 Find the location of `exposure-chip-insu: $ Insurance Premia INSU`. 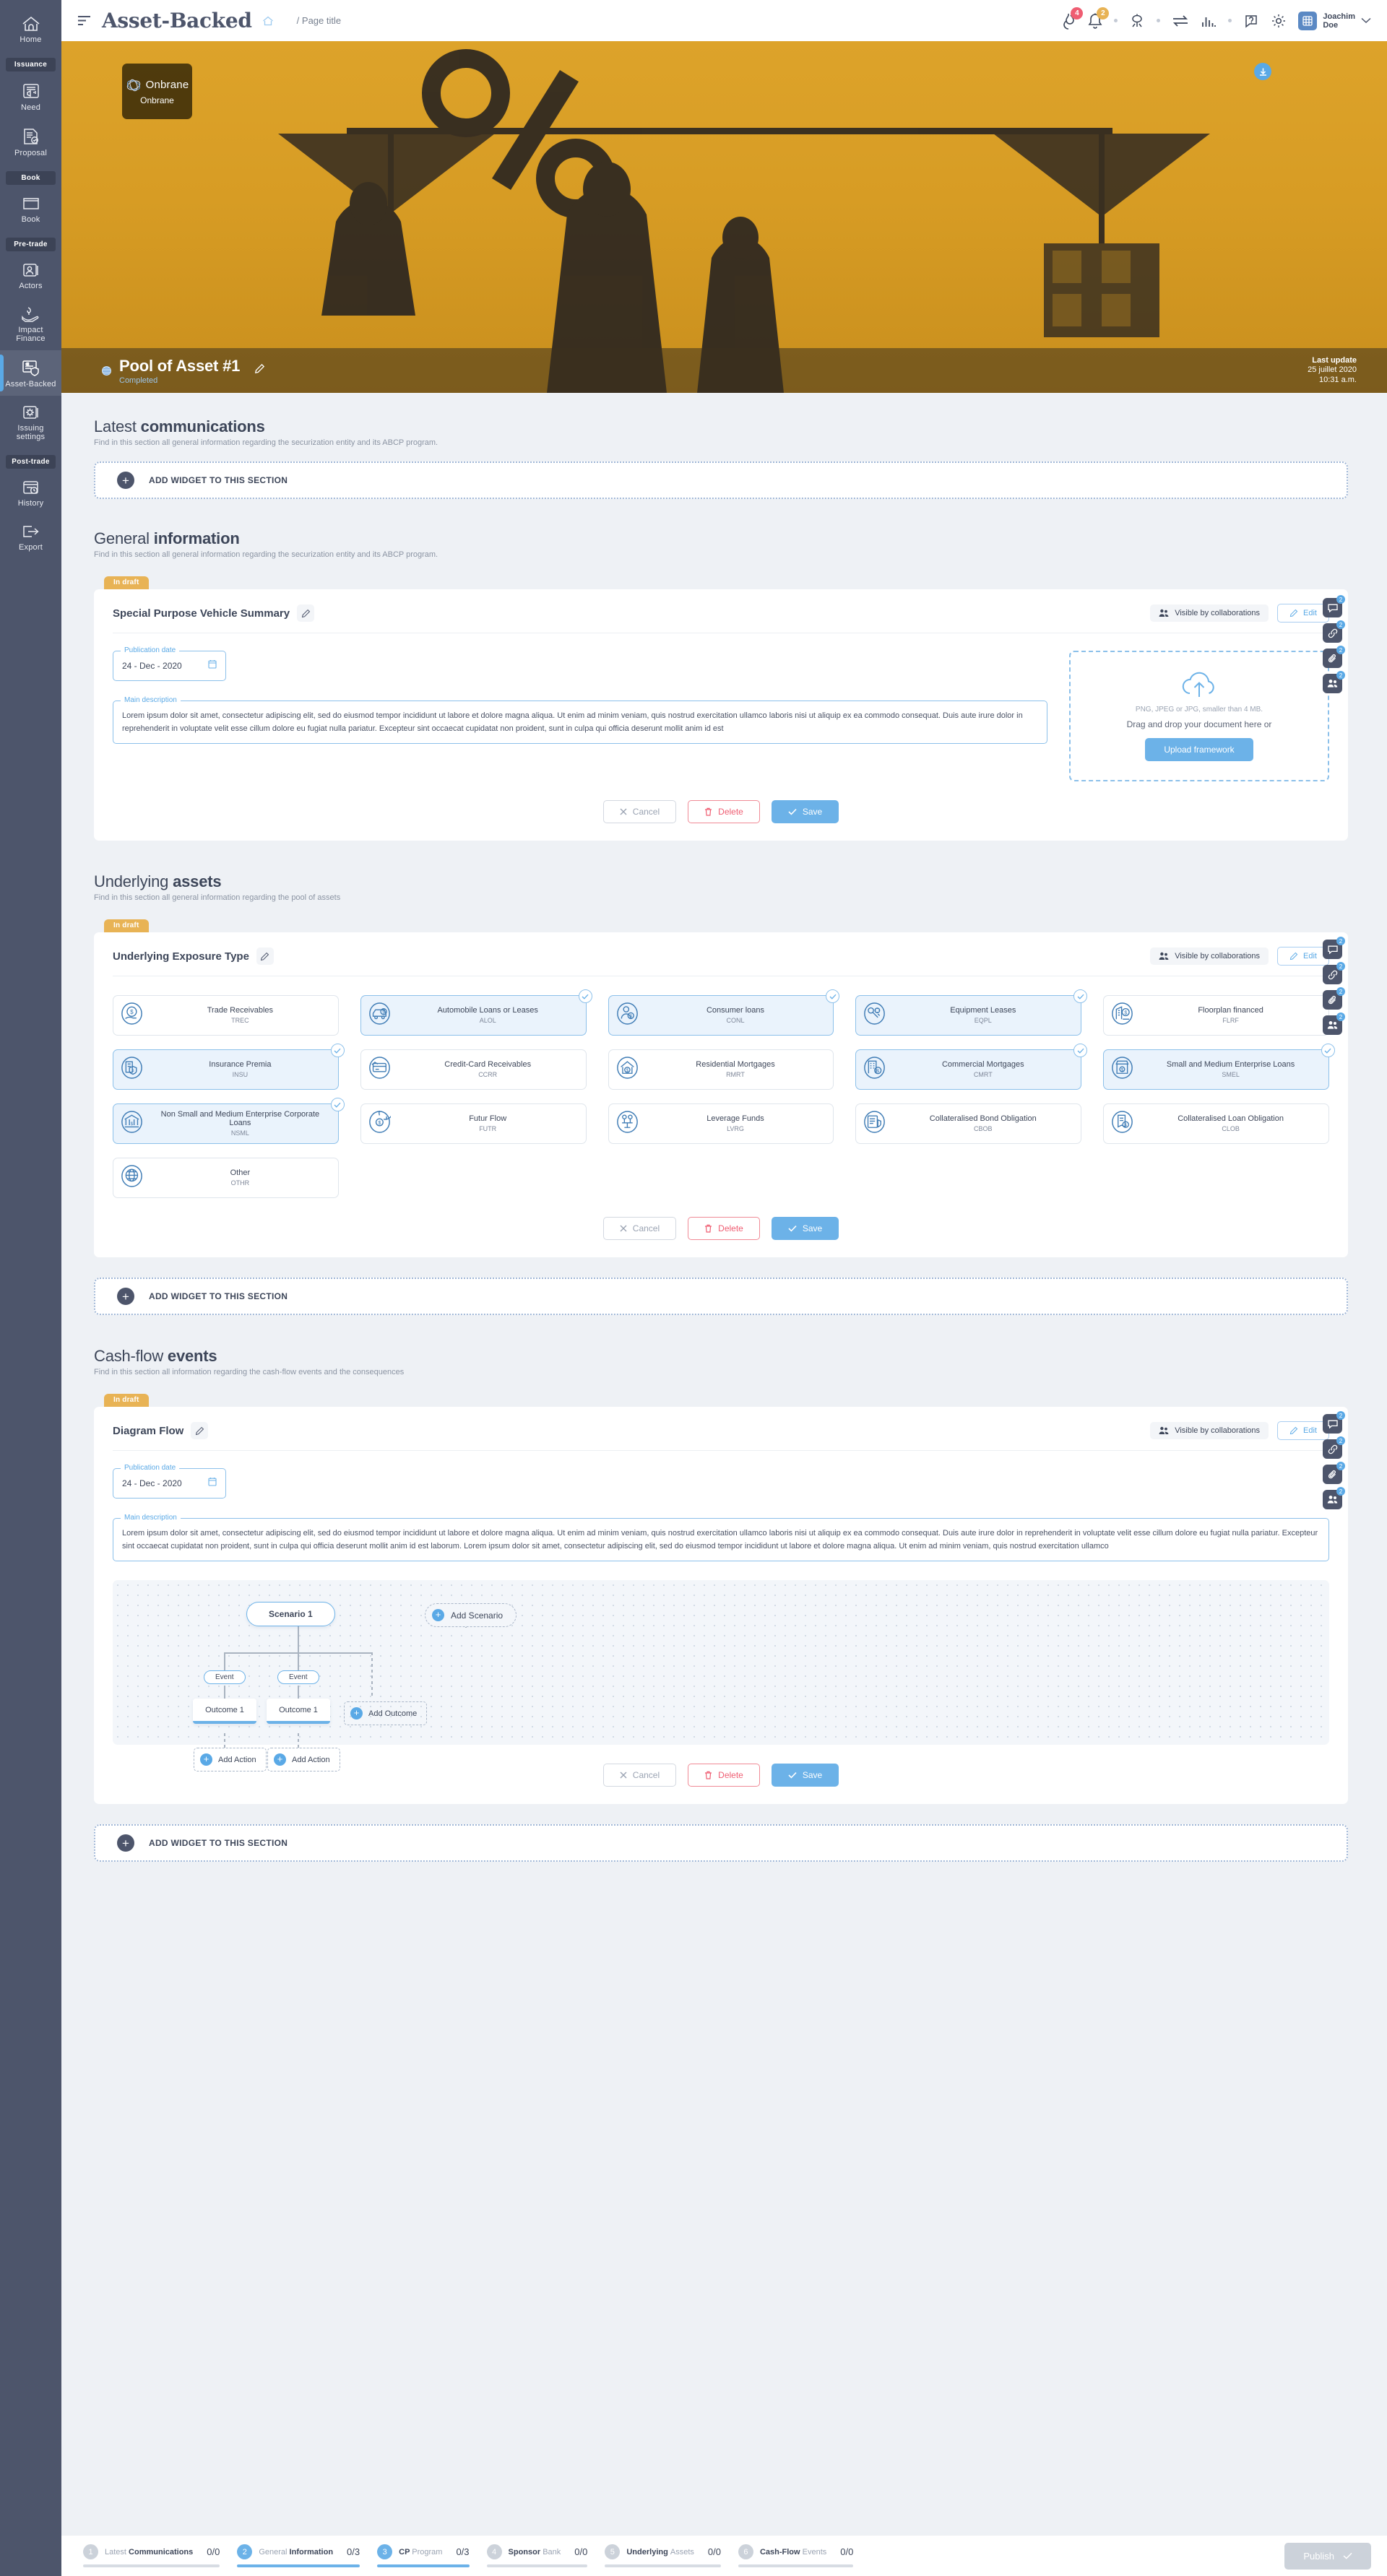

exposure-chip-insu: $ Insurance Premia INSU is located at coordinates (229, 1067).